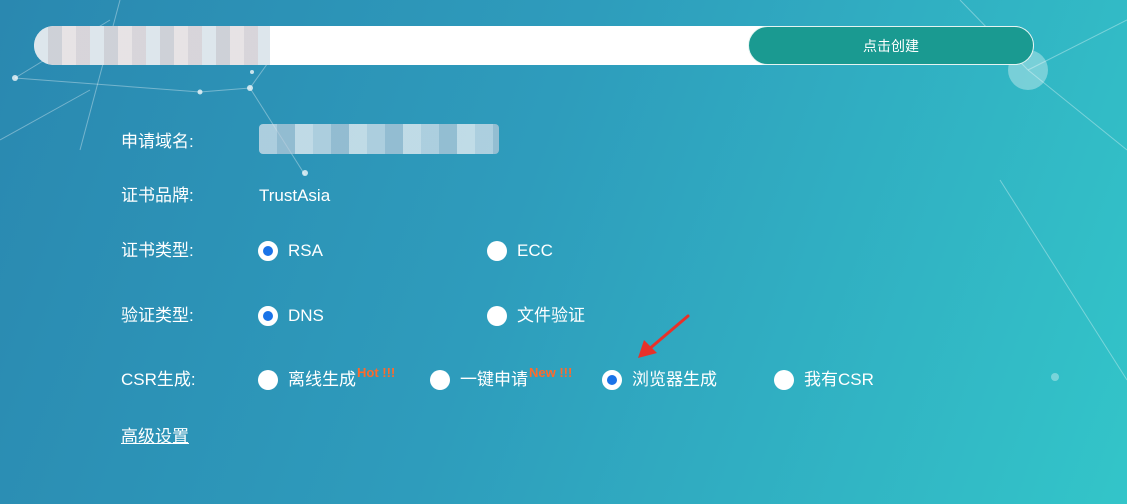 The image size is (1127, 504). I want to click on cert-type-label: 证书类型:, so click(157, 250).